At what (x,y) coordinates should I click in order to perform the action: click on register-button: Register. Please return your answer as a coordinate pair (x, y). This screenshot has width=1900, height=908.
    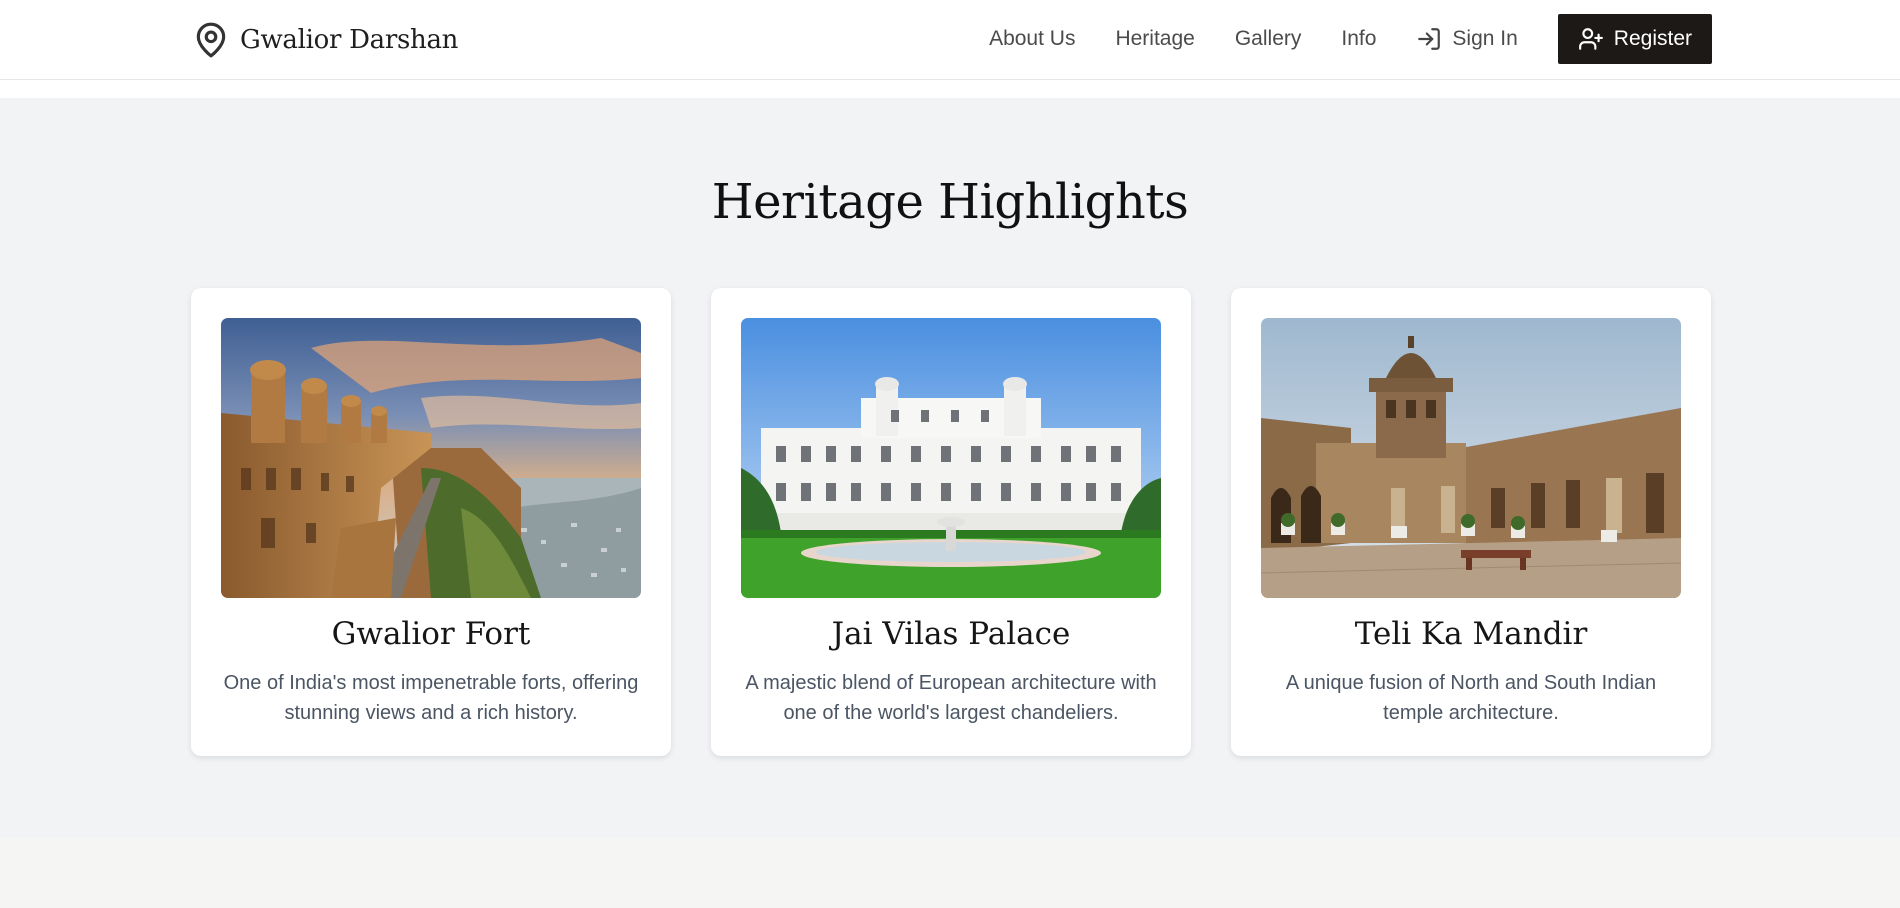
    Looking at the image, I should click on (1634, 39).